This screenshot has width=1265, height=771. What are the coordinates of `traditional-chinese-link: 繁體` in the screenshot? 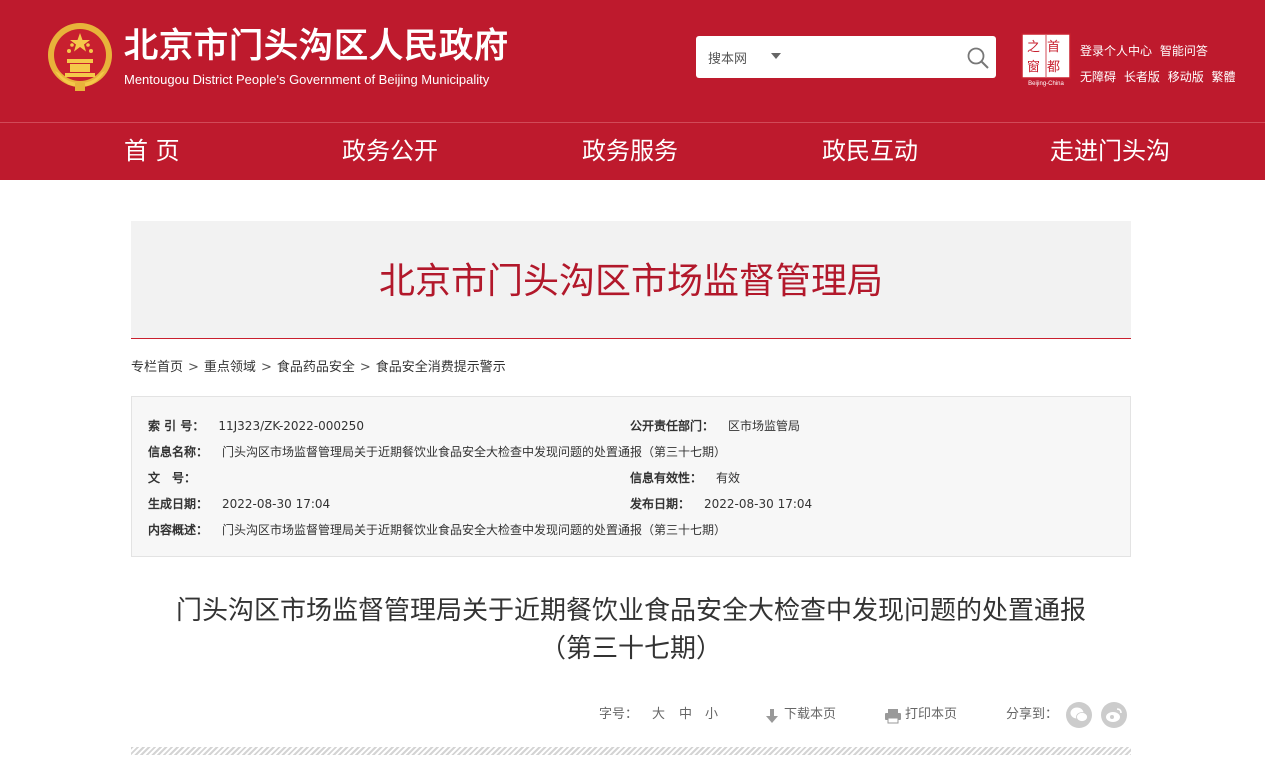 It's located at (1224, 77).